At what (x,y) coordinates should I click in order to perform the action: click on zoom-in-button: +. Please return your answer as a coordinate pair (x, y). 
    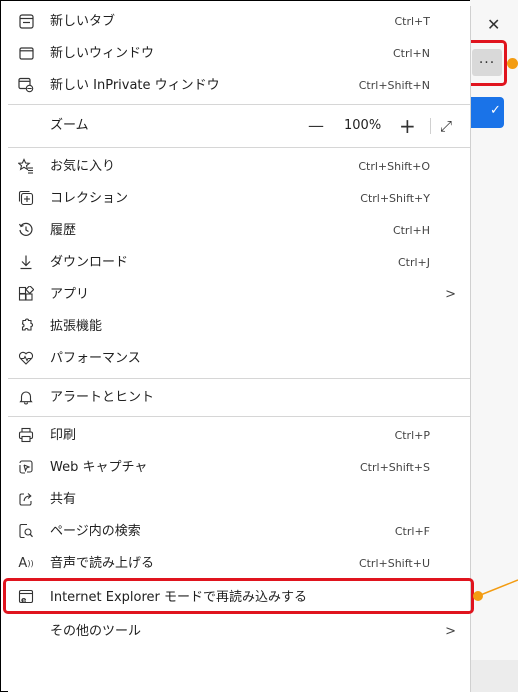
    Looking at the image, I should click on (407, 126).